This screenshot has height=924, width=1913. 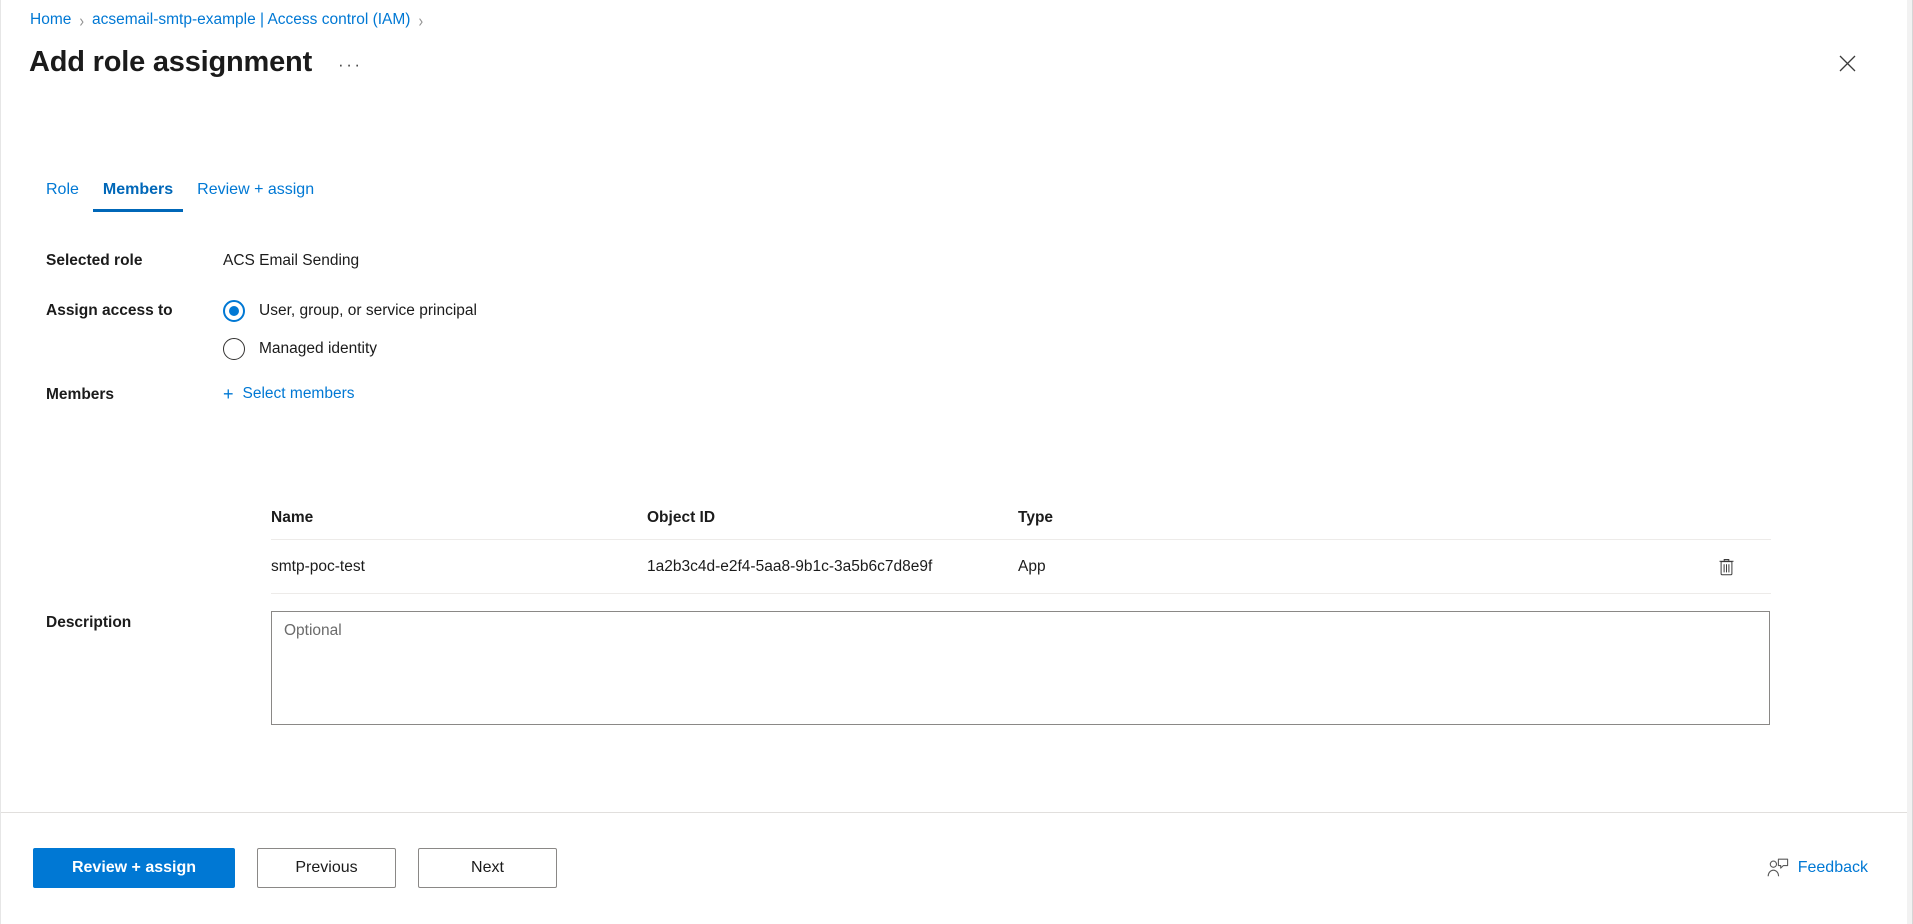 What do you see at coordinates (94, 260) in the screenshot?
I see `selected-role-label: Selected role` at bounding box center [94, 260].